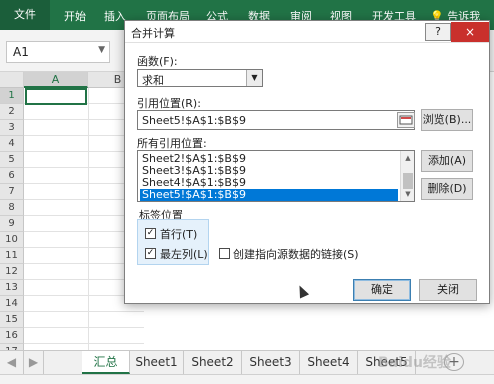  I want to click on row-header: 2, so click(12, 112).